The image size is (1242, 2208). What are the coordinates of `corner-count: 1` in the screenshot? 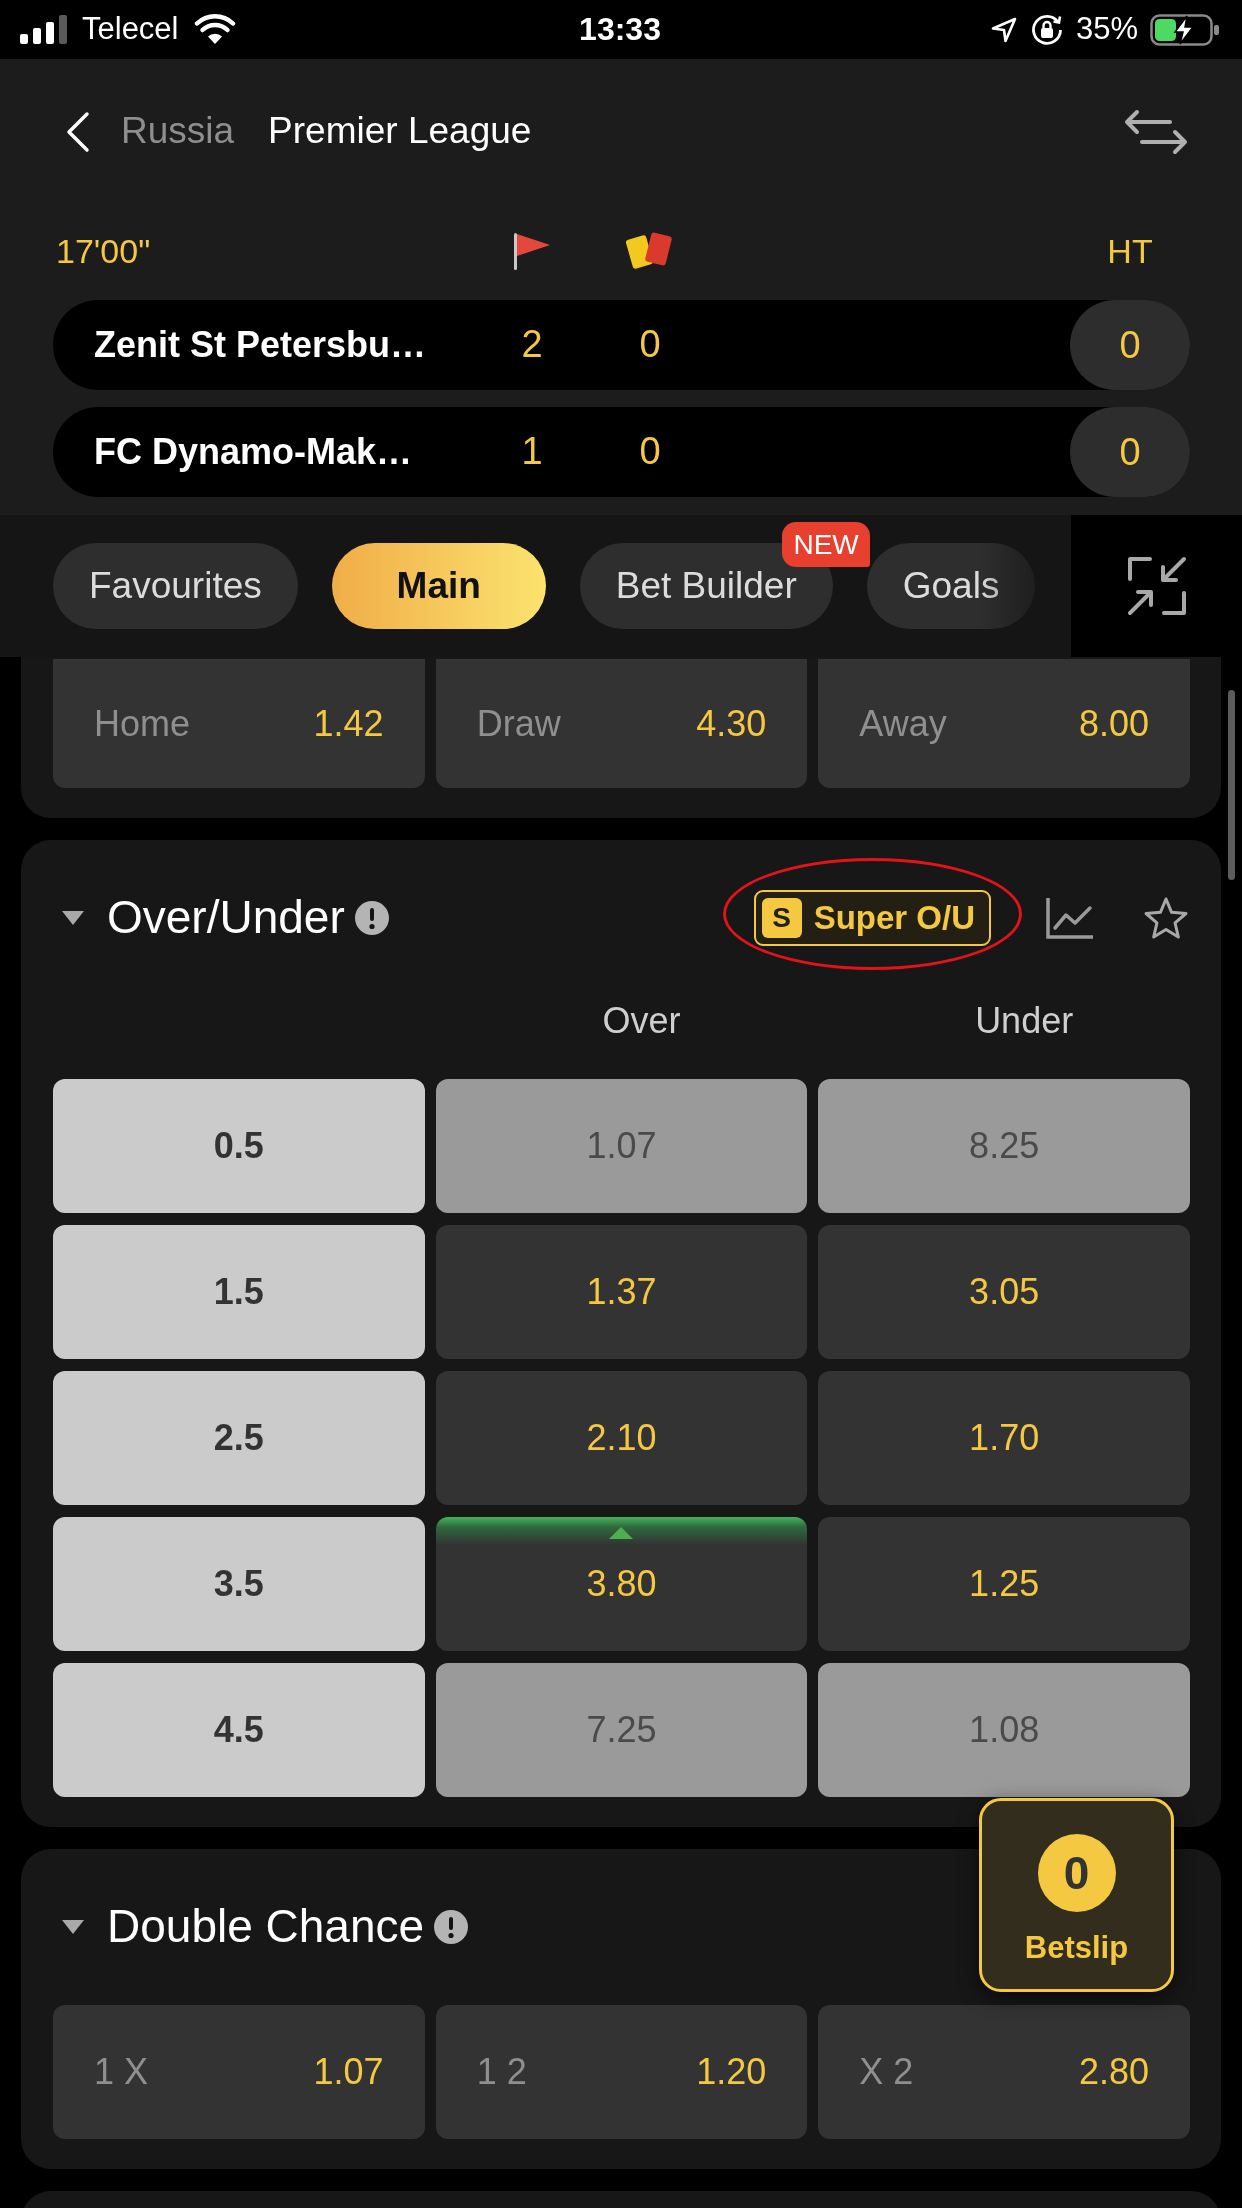 It's located at (532, 452).